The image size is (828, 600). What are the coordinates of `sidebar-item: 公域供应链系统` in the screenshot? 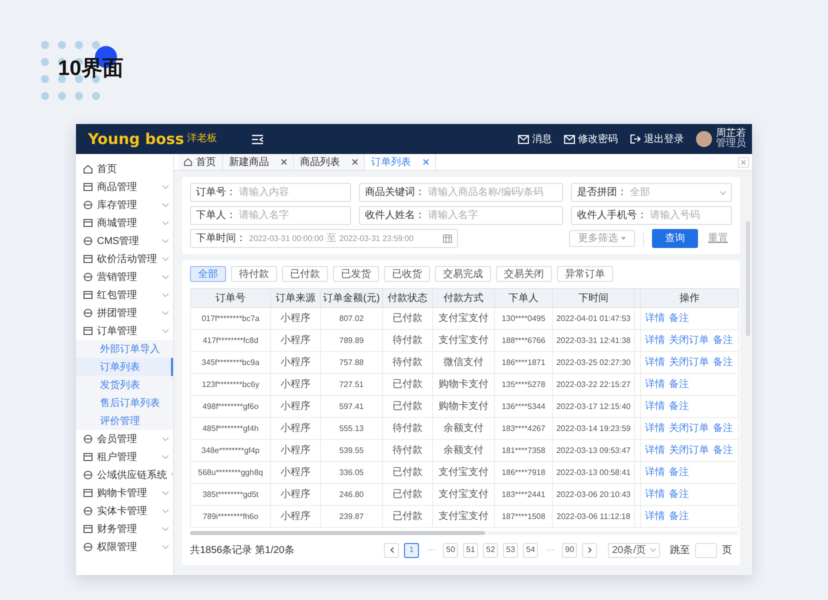 It's located at (124, 475).